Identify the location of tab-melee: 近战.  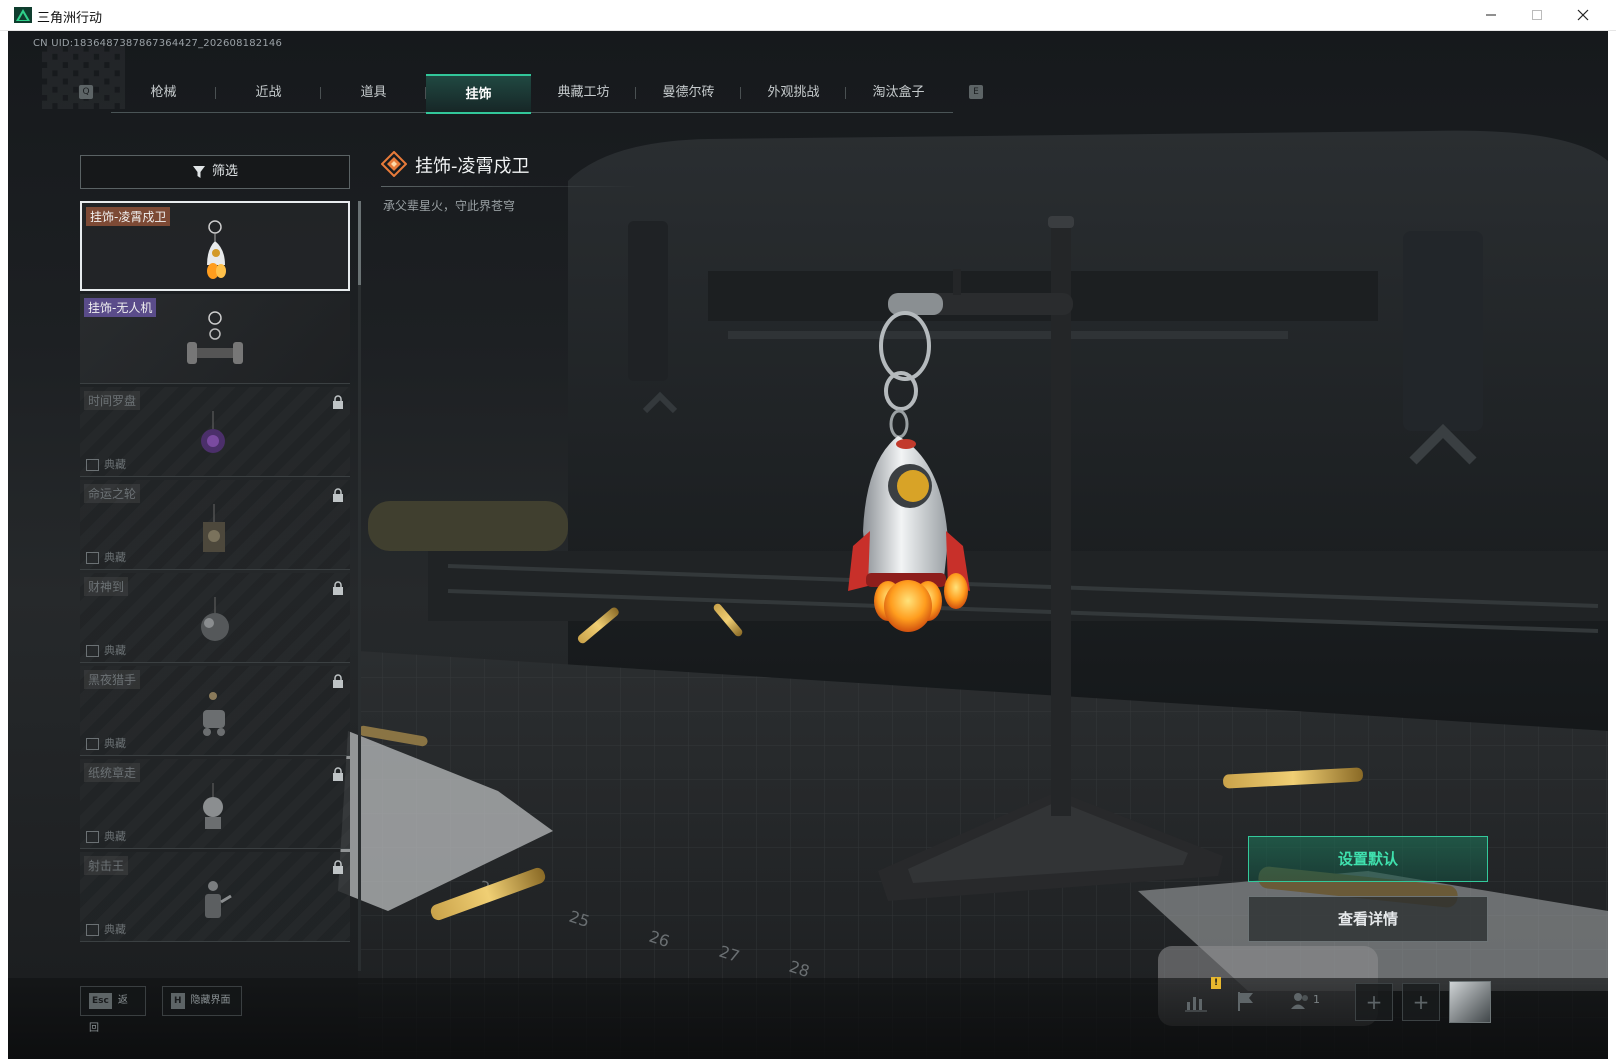
(268, 93).